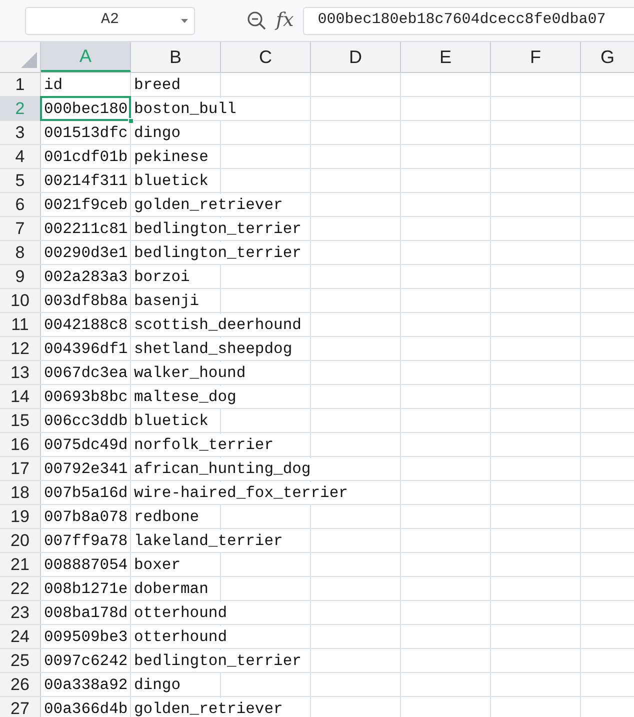 The image size is (634, 717). What do you see at coordinates (20, 564) in the screenshot?
I see `row-header: 21` at bounding box center [20, 564].